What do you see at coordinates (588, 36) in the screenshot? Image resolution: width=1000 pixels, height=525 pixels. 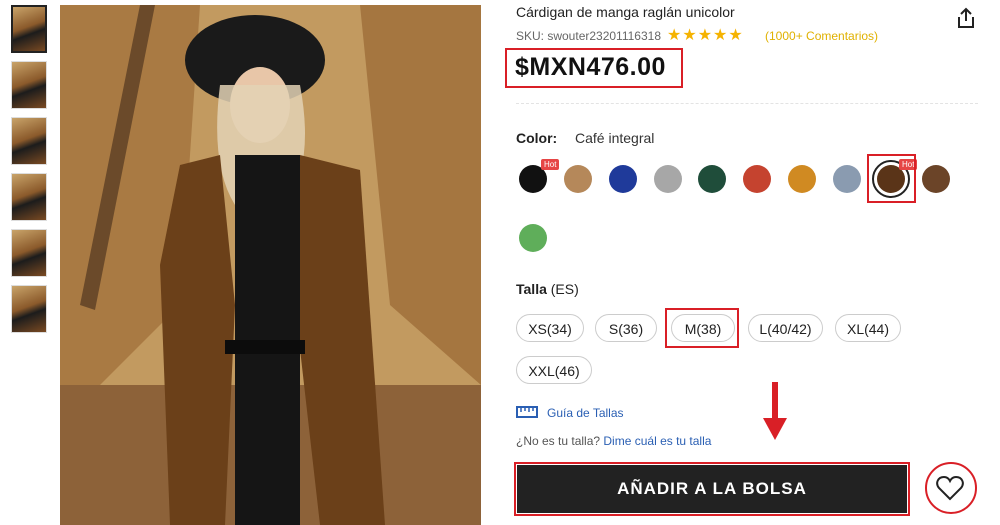 I see `product-sku: SKU: swouter23201116318` at bounding box center [588, 36].